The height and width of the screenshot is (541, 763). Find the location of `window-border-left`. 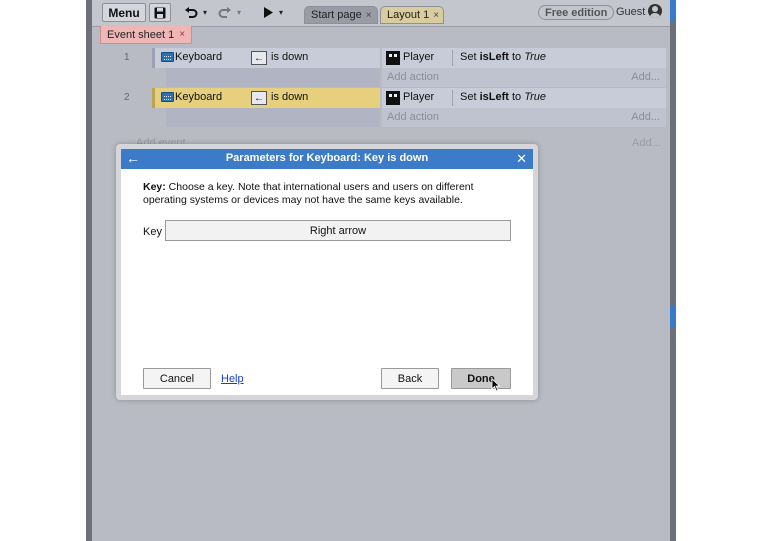

window-border-left is located at coordinates (89, 270).